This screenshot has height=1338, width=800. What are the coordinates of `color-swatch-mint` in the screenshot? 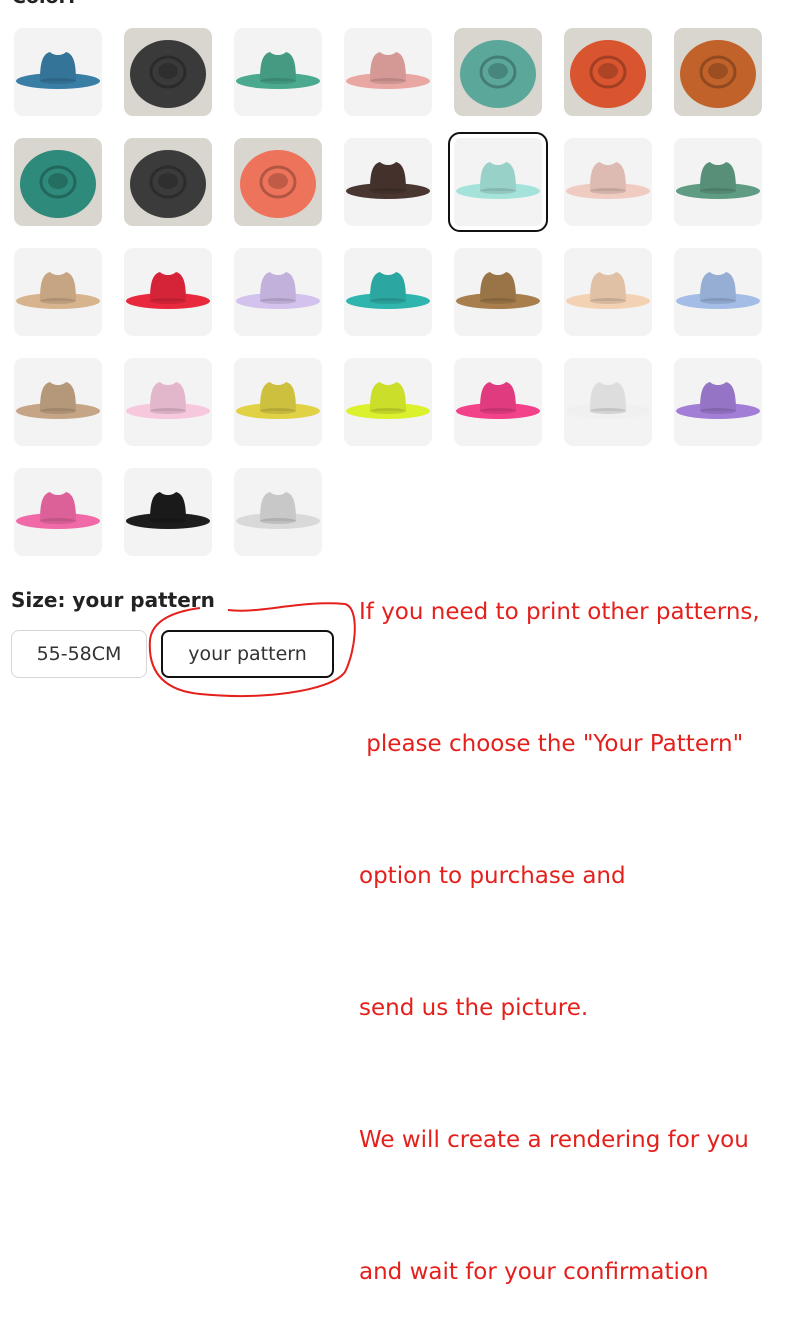 It's located at (498, 182).